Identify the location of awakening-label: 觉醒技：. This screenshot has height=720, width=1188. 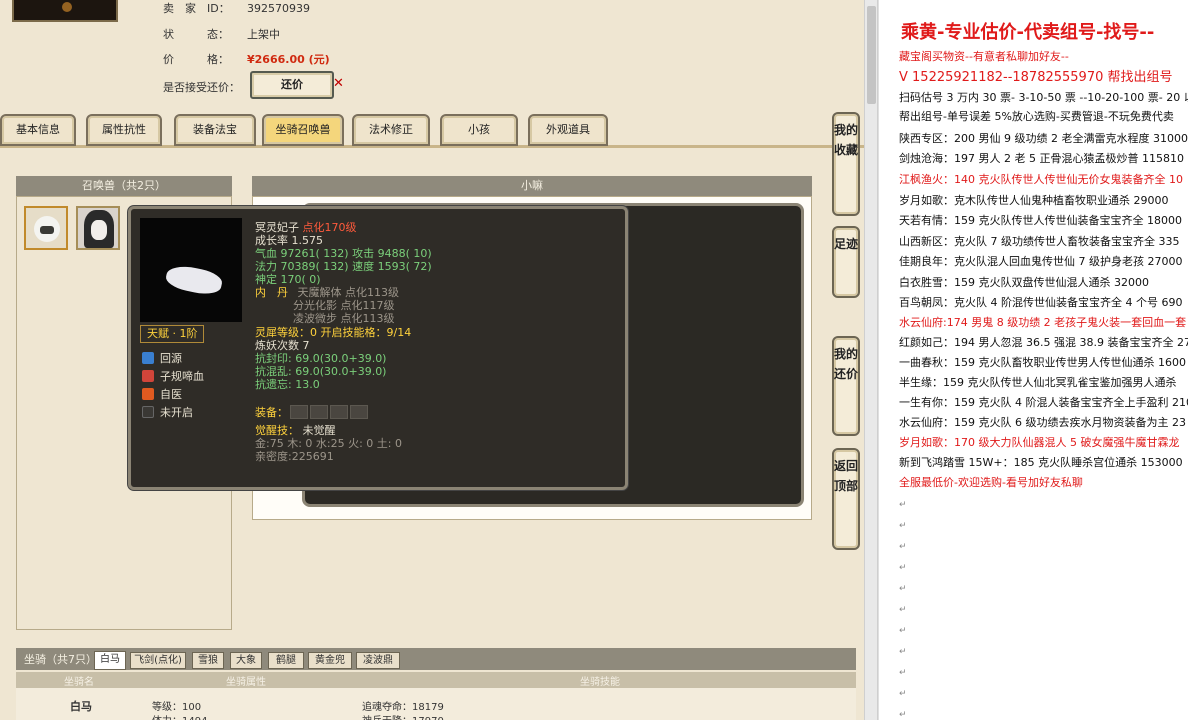
(277, 430).